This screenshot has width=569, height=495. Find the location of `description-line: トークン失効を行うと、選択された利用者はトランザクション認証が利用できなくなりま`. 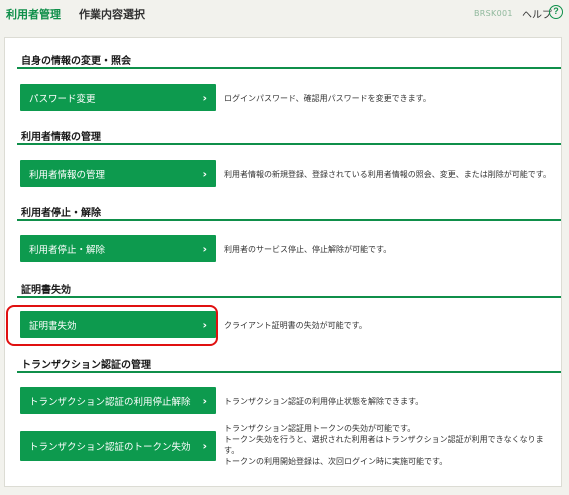

description-line: トークン失効を行うと、選択された利用者はトランザクション認証が利用できなくなりま is located at coordinates (384, 439).